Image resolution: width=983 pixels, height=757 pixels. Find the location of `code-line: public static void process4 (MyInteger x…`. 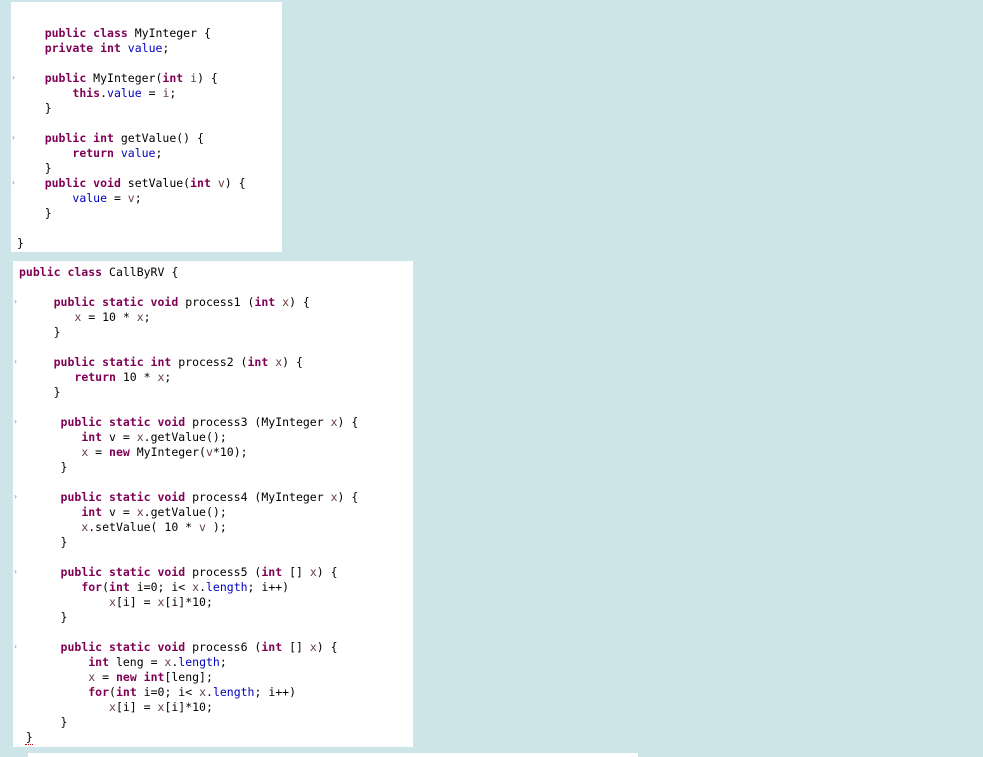

code-line: public static void process4 (MyInteger x… is located at coordinates (209, 497).